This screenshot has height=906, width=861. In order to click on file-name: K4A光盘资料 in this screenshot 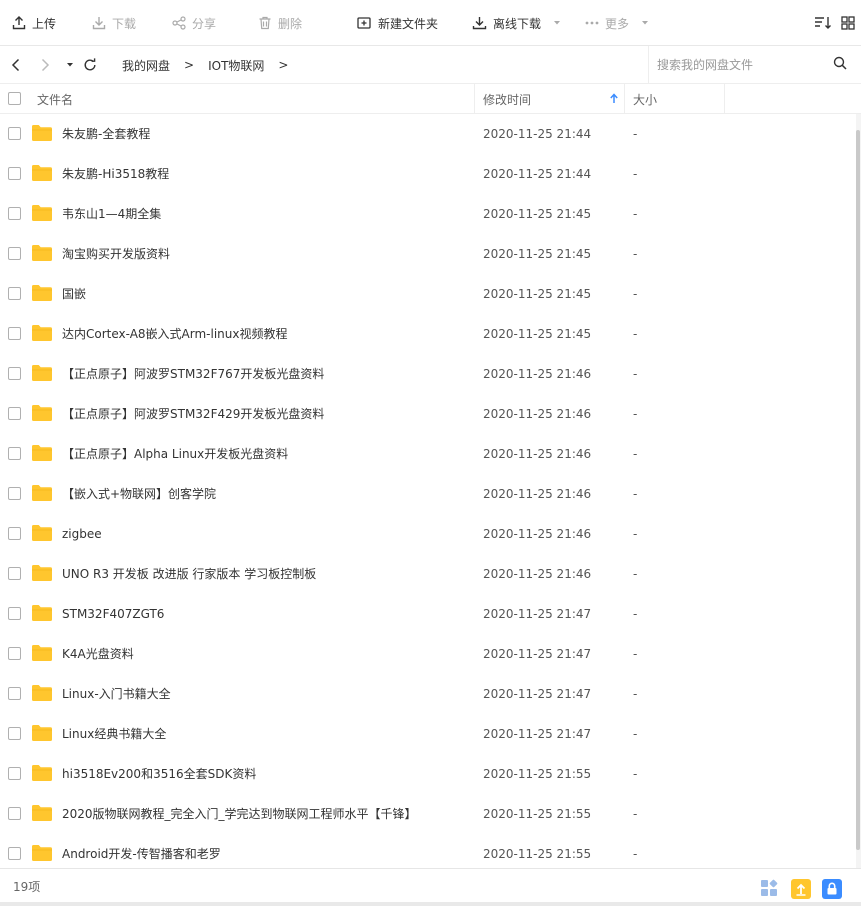, I will do `click(98, 654)`.